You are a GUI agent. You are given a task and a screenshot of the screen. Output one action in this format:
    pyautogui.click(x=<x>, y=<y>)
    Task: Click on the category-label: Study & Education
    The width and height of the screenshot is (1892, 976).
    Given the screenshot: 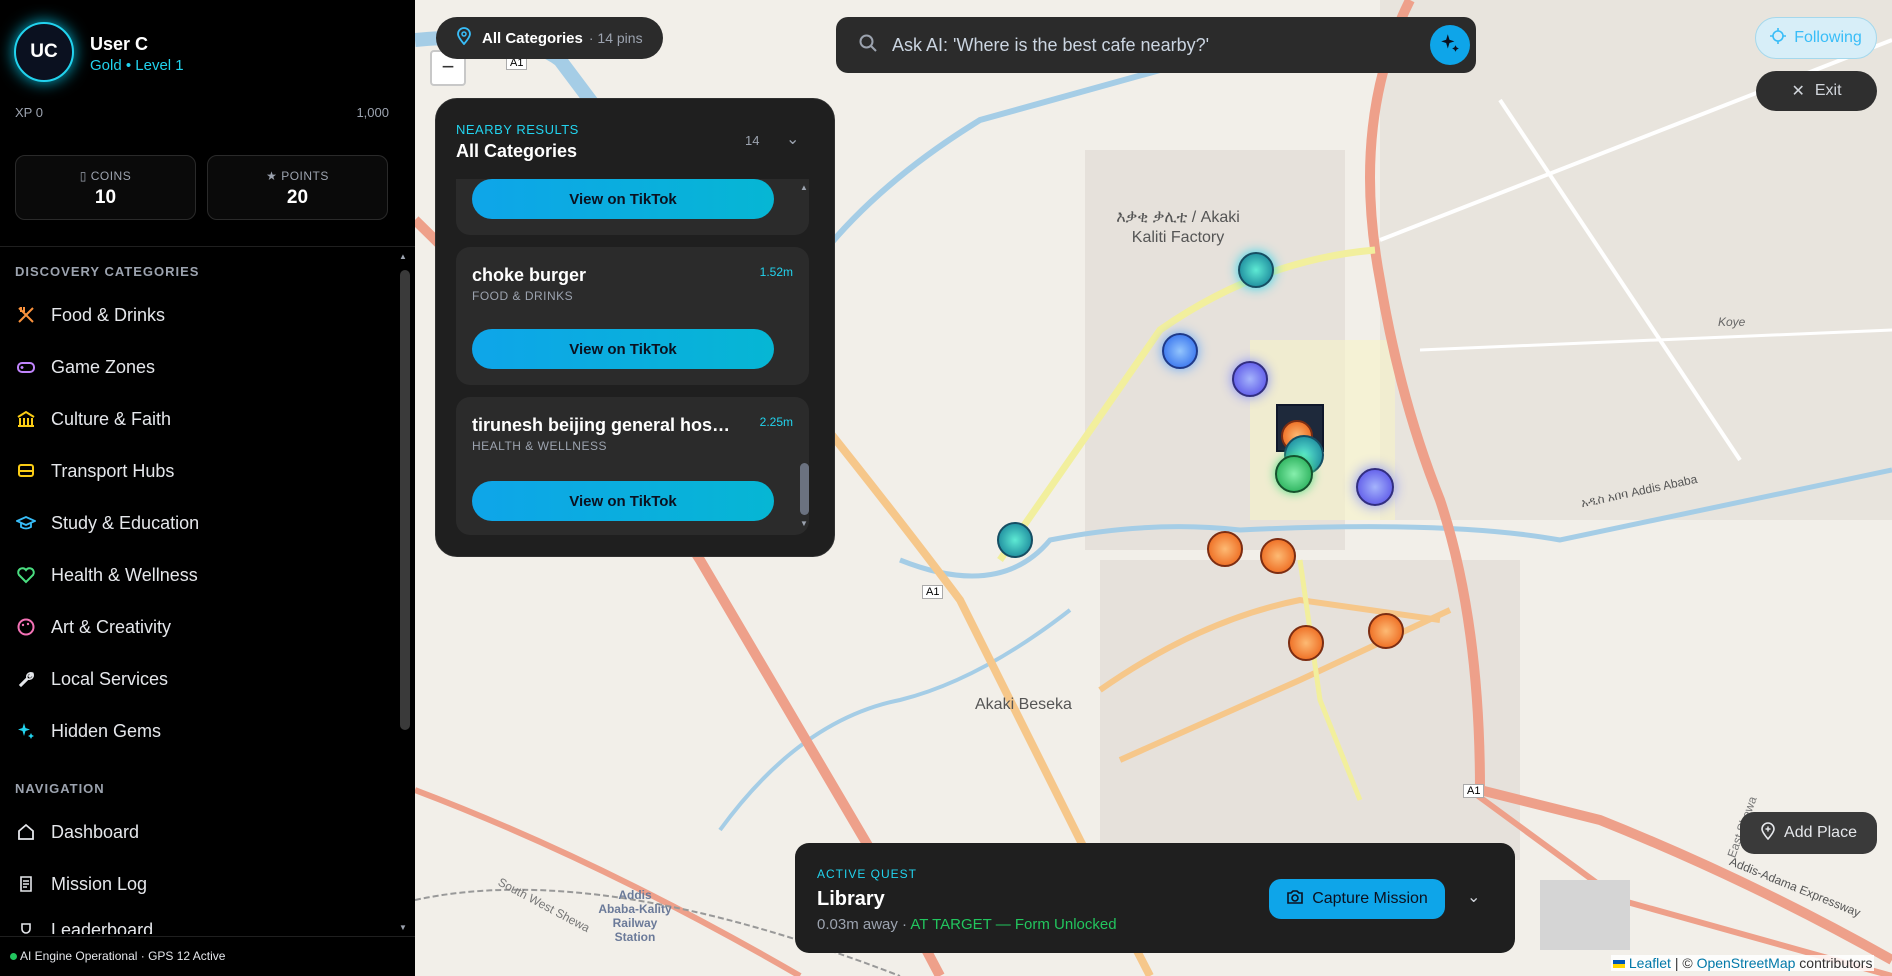 What is the action you would take?
    pyautogui.click(x=125, y=522)
    